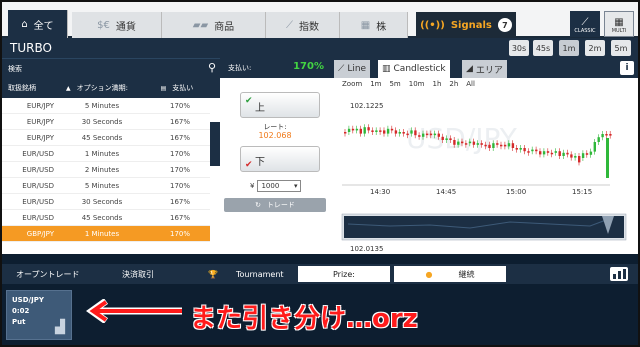 This screenshot has height=347, width=640. I want to click on amount-selector: ¥ 1000 ▾, so click(290, 186).